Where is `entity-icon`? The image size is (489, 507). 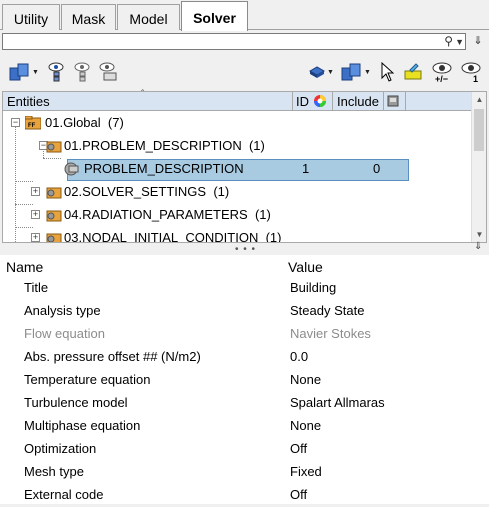
entity-icon is located at coordinates (72, 170).